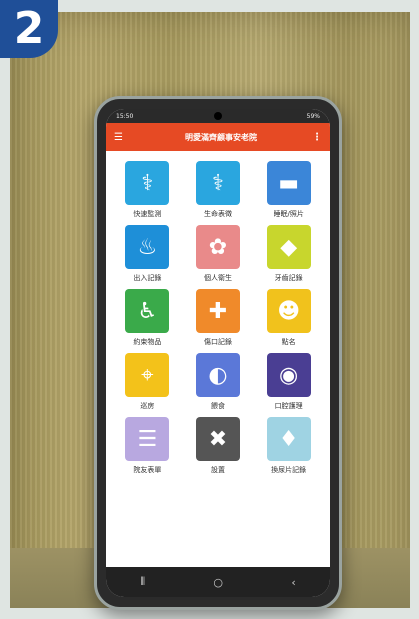 This screenshot has width=419, height=619. I want to click on status-battery: 59%, so click(313, 116).